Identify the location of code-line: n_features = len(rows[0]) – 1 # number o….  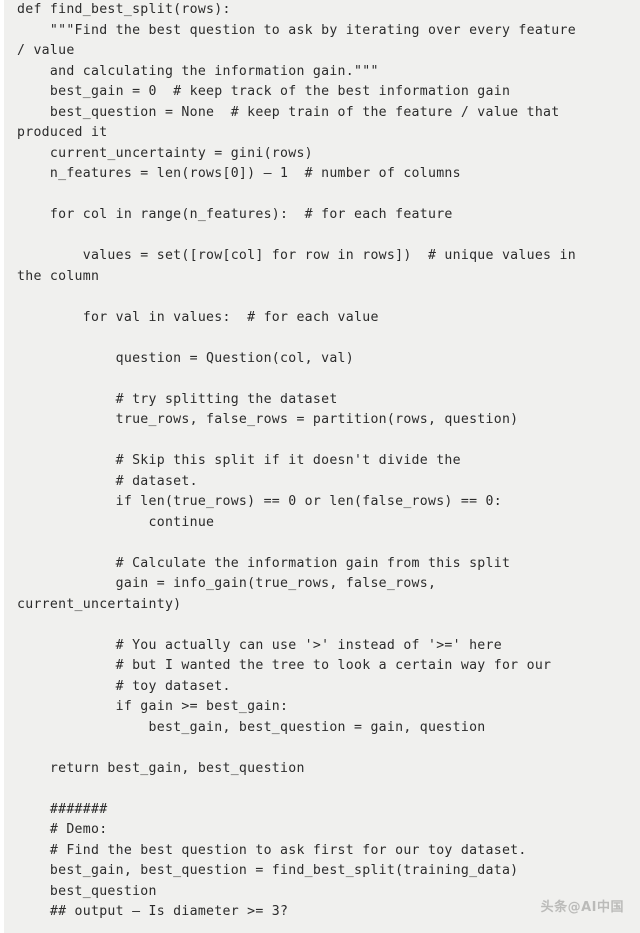
(239, 173).